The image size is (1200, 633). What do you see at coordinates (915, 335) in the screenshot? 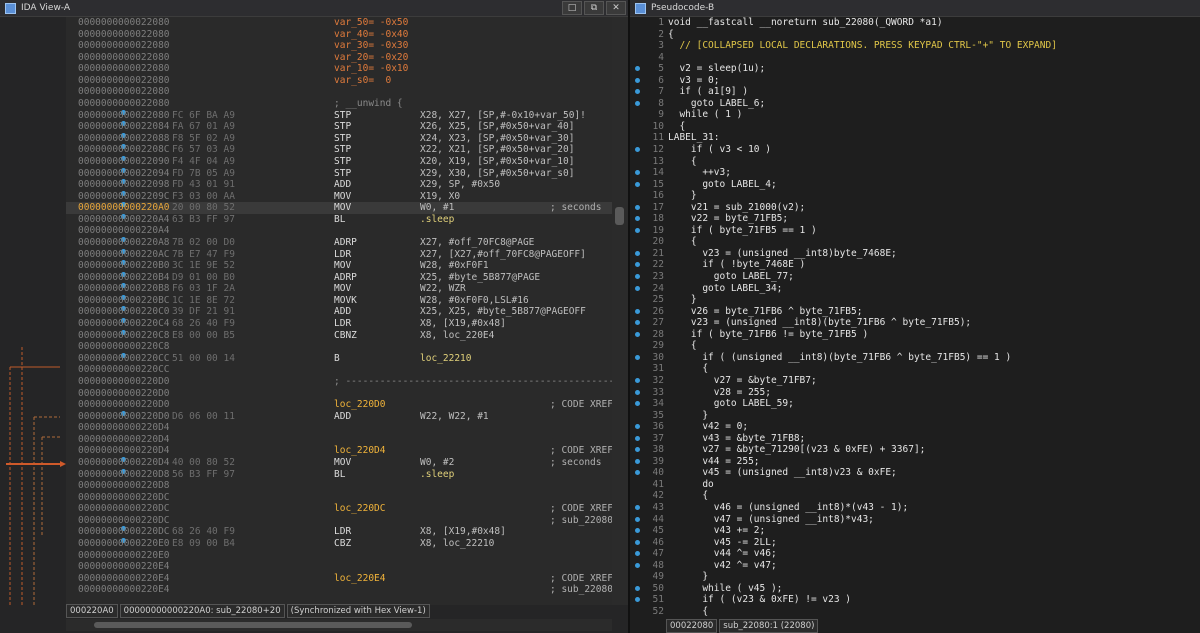
I see `pseudocode-line: 28 if ( byte_71FB6 != byte_71FB5 )` at bounding box center [915, 335].